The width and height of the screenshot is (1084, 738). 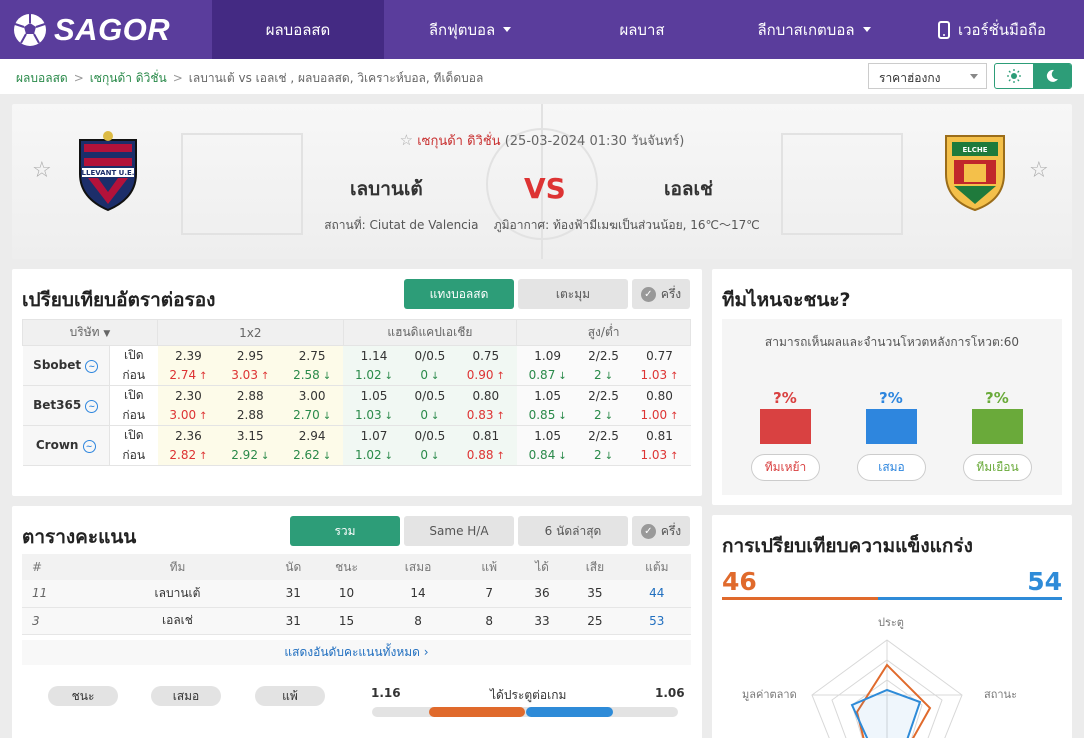 I want to click on team-name: เอลเช่, so click(x=177, y=621).